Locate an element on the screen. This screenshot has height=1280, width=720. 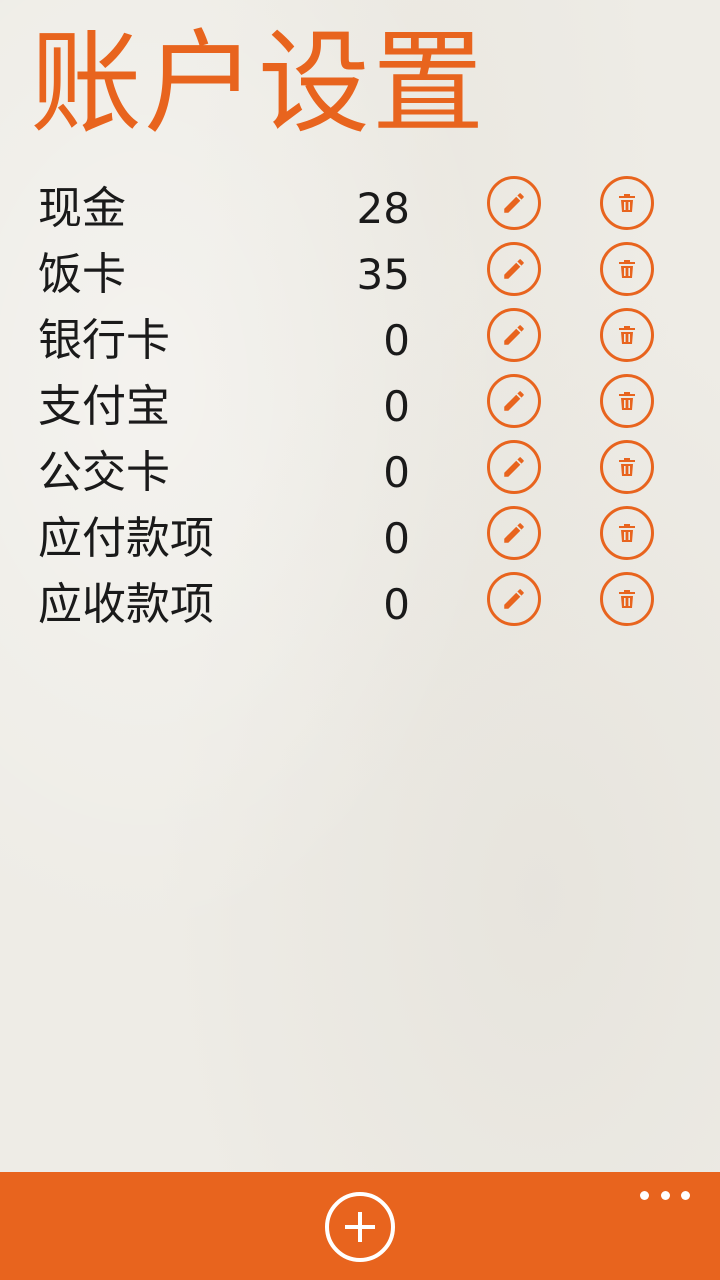
account-row: 应付款项 0 is located at coordinates (360, 539).